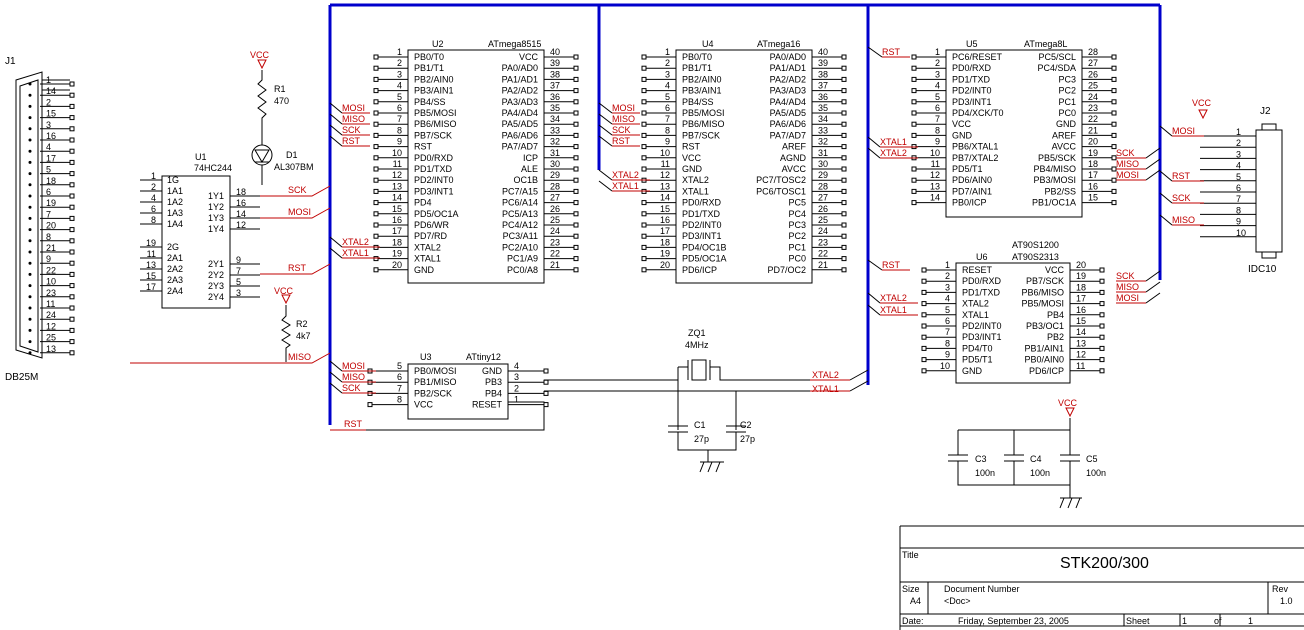  What do you see at coordinates (667, 63) in the screenshot?
I see `u4-pin-num: 2` at bounding box center [667, 63].